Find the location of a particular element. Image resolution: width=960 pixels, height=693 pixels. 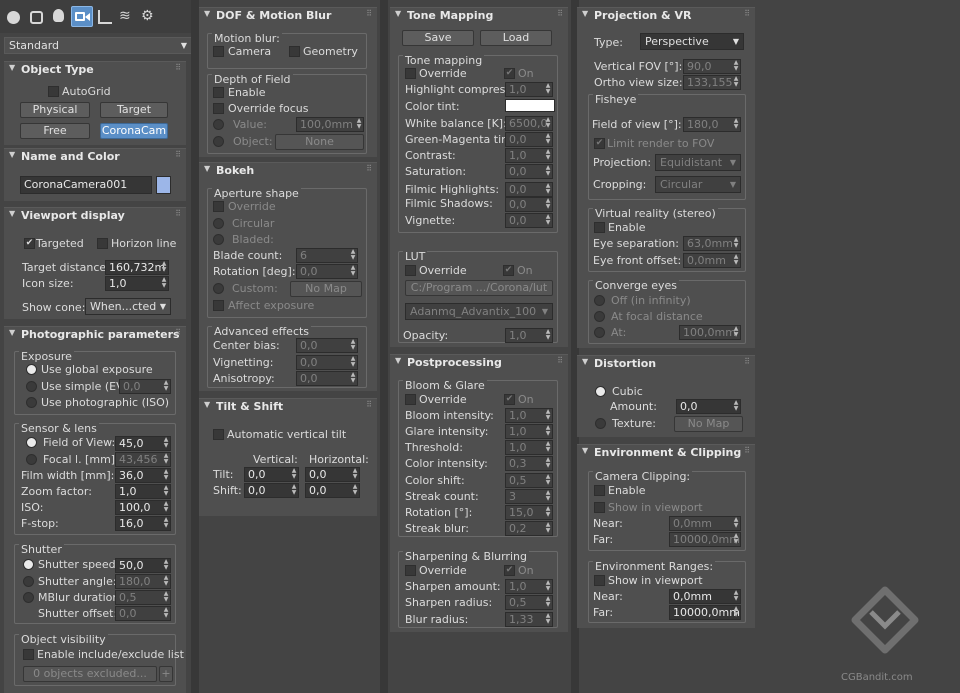

load-button: Load is located at coordinates (516, 38).